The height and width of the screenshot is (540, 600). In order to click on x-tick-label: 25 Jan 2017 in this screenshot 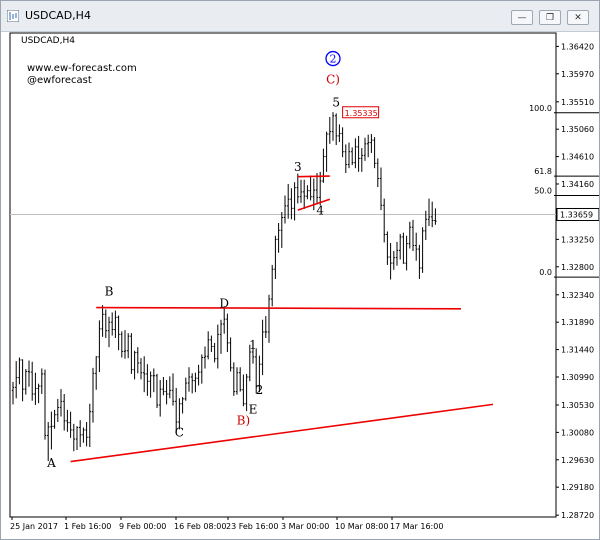, I will do `click(34, 526)`.